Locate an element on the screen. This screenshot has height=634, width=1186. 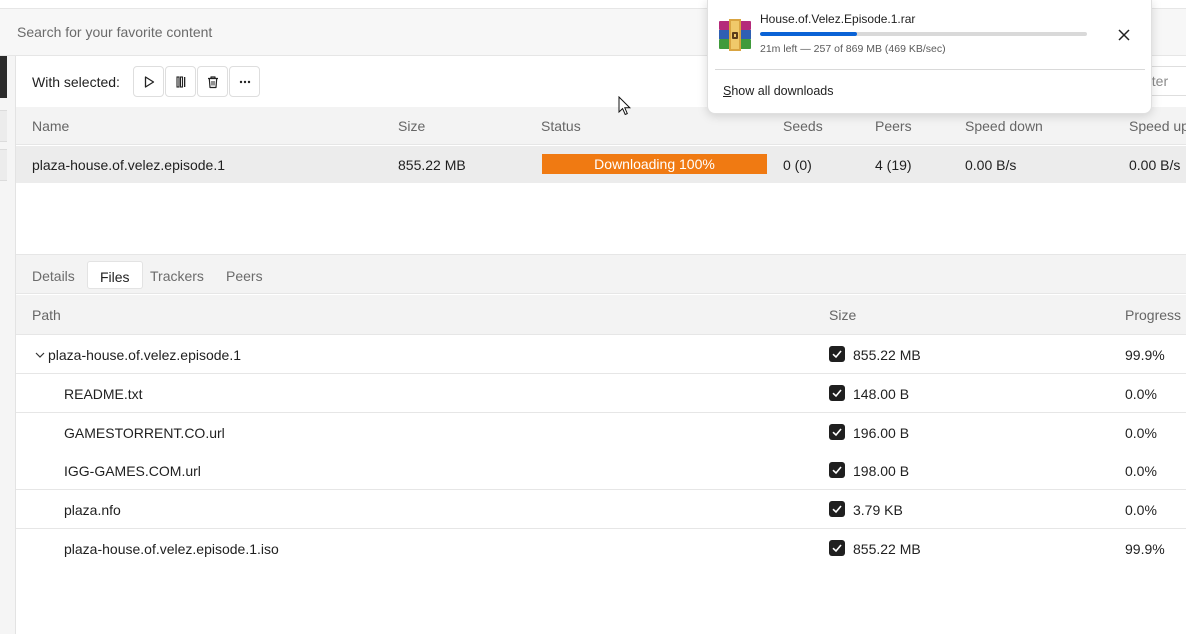
torrent-name: plaza-house.of.velez.episode.1 is located at coordinates (129, 165).